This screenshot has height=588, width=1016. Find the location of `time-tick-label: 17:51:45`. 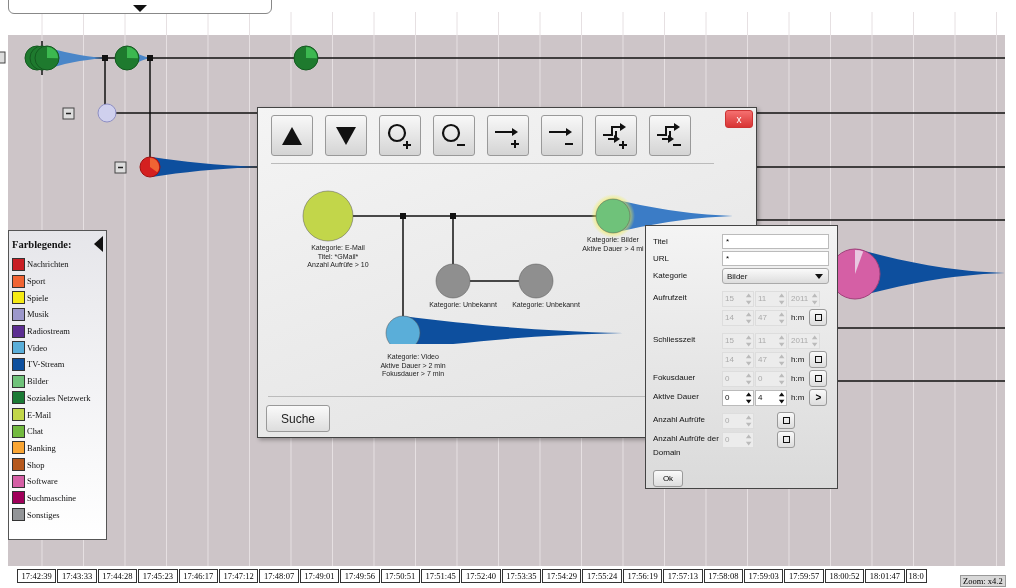

time-tick-label: 17:51:45 is located at coordinates (440, 576).